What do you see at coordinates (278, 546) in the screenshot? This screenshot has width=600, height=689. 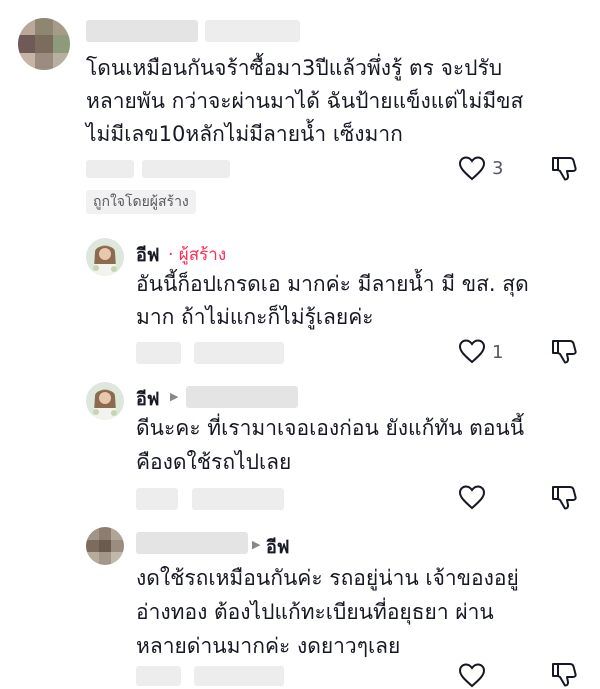 I see `reply-target-username: อีฟ` at bounding box center [278, 546].